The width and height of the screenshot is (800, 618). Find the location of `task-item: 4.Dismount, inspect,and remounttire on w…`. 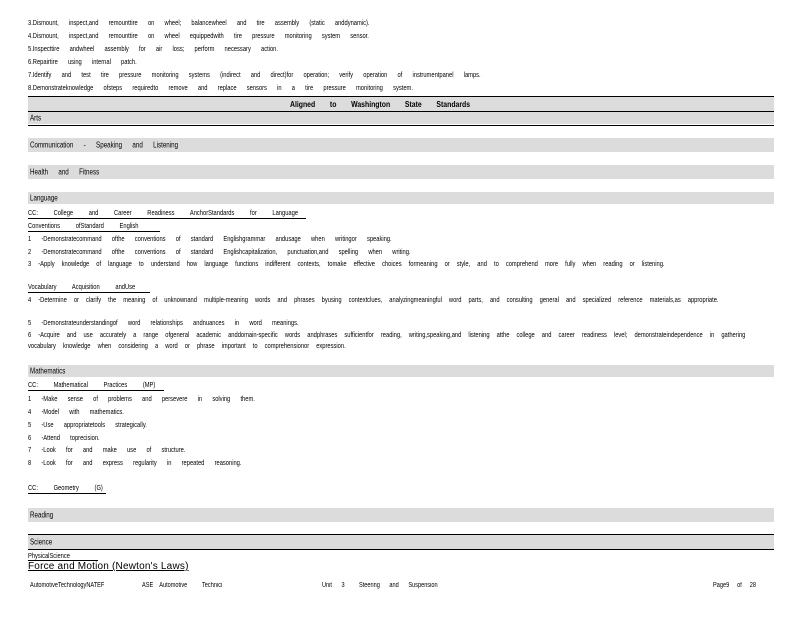

task-item: 4.Dismount, inspect,and remounttire on w… is located at coordinates (198, 35).